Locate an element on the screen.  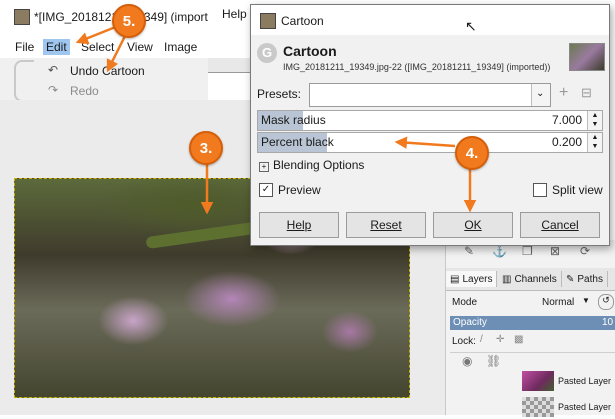
visibility-header-icon: ◉ is located at coordinates (467, 361).